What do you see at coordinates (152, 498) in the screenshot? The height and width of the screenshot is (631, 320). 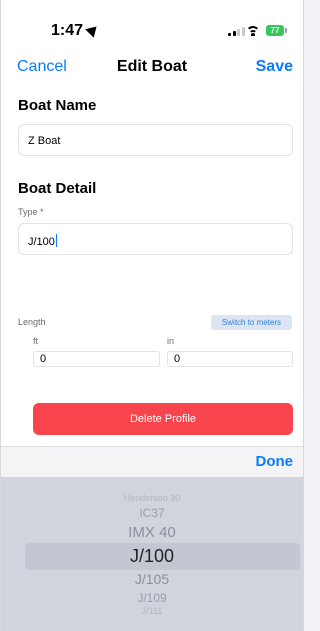 I see `picker-option: Henderson 30` at bounding box center [152, 498].